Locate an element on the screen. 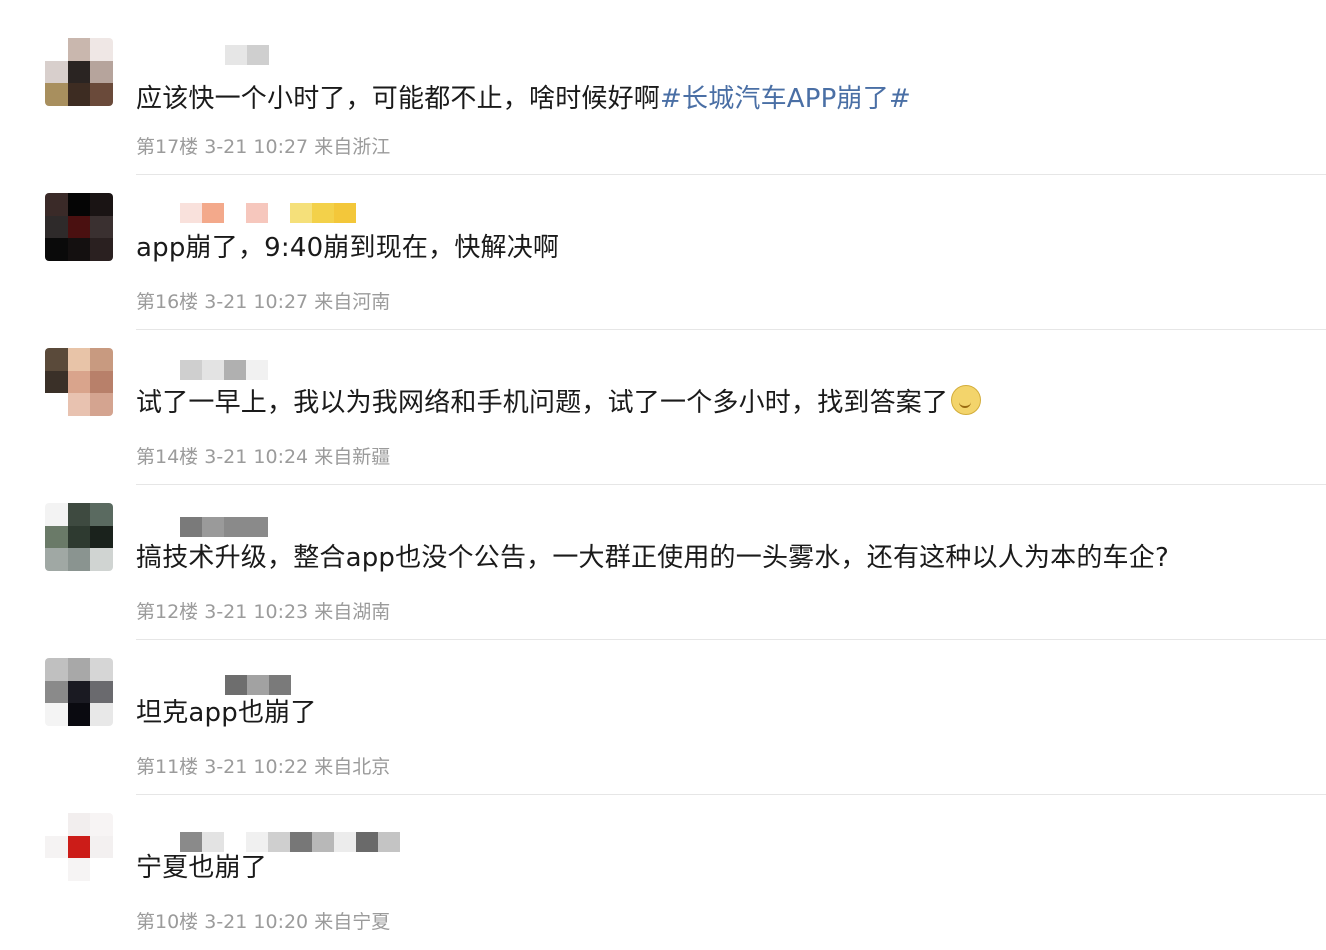 This screenshot has width=1326, height=950. comment-meta: 第10楼 3-21 10:20 来自宁夏 is located at coordinates (263, 922).